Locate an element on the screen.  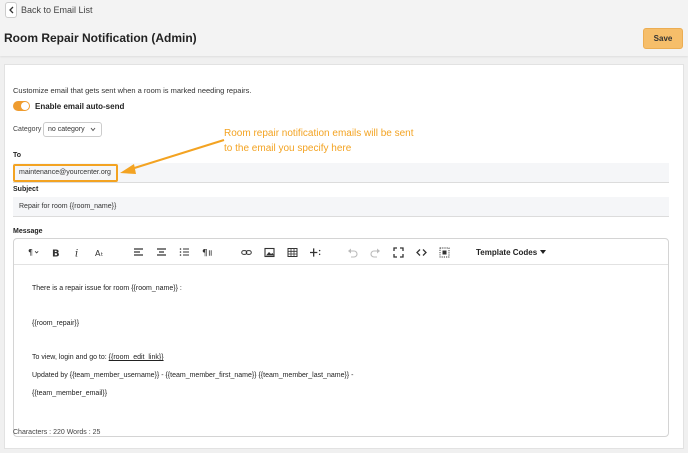
back-button is located at coordinates (11, 10).